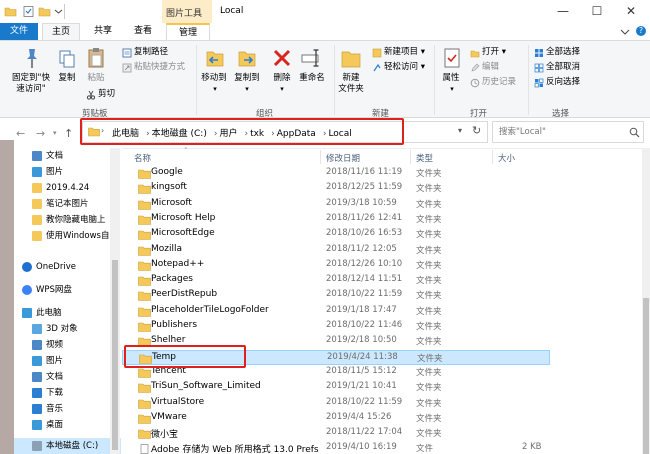 The height and width of the screenshot is (454, 650). I want to click on cut-button: 剪切, so click(106, 94).